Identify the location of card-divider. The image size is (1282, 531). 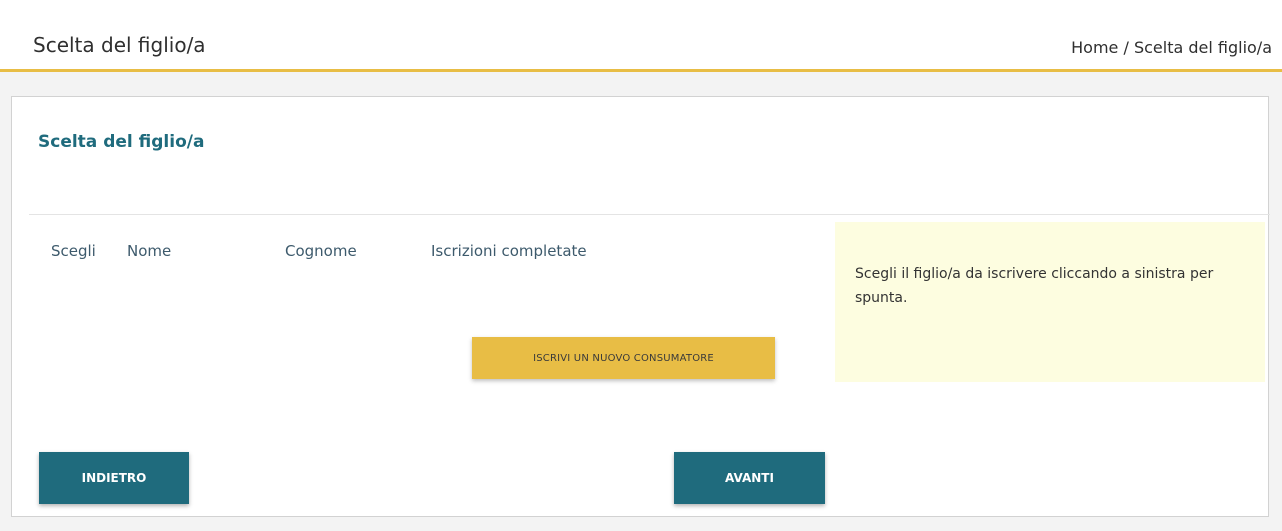
(649, 214).